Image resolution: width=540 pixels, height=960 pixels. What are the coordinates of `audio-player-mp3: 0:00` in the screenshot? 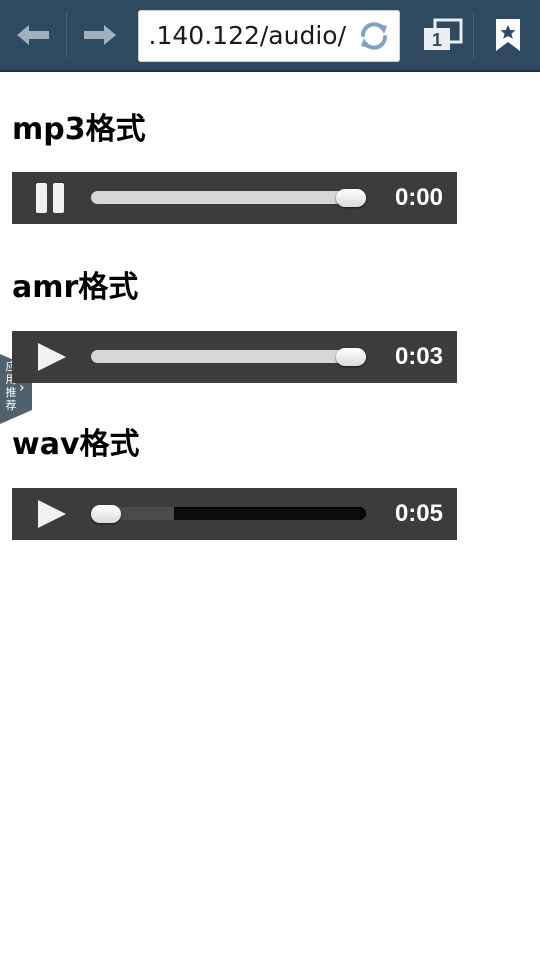 It's located at (234, 198).